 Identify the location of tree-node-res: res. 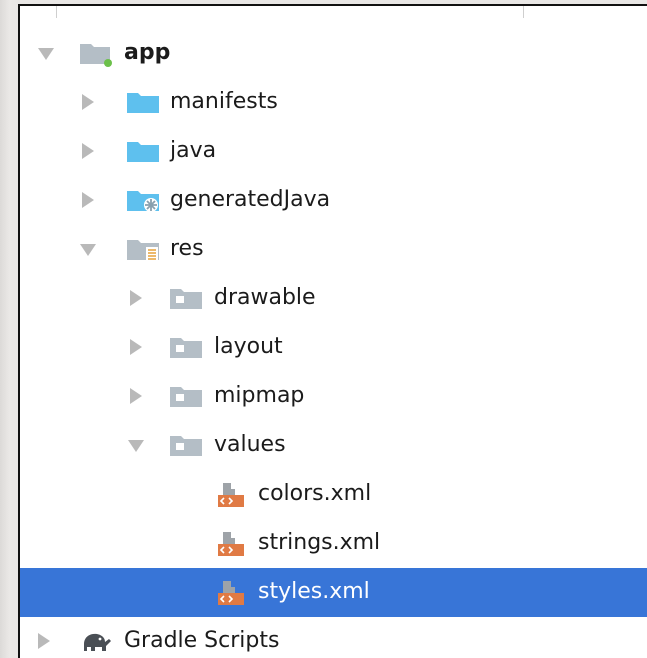
(333, 249).